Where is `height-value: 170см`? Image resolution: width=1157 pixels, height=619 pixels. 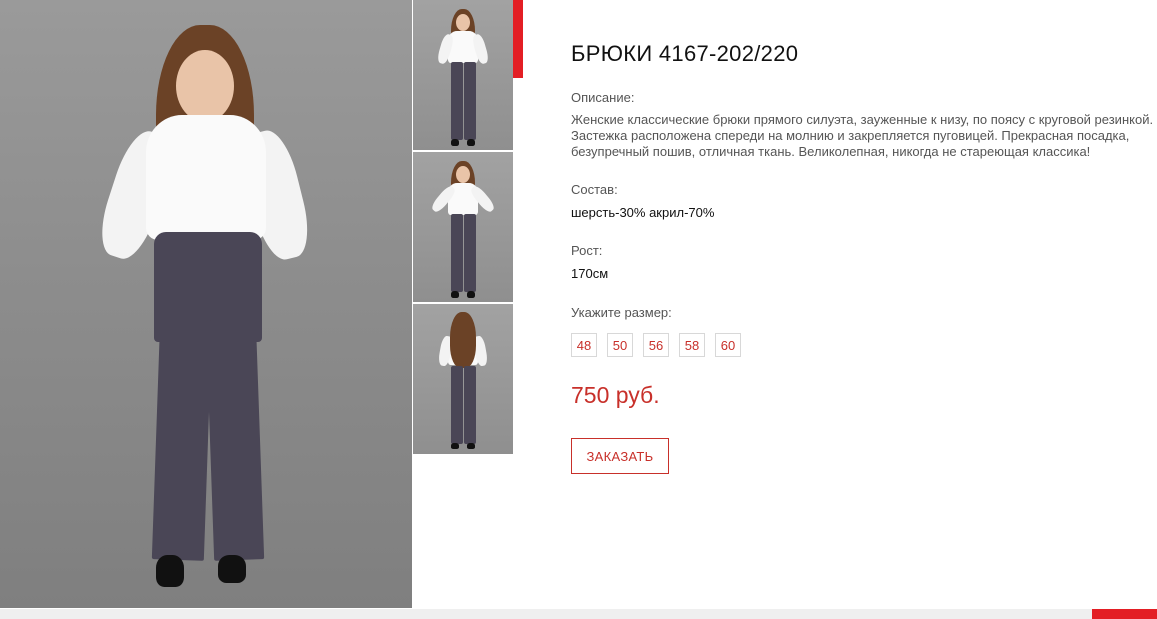
height-value: 170см is located at coordinates (590, 273).